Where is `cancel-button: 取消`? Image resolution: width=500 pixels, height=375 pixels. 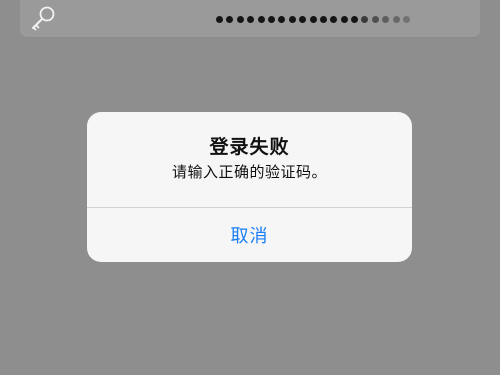 cancel-button: 取消 is located at coordinates (249, 234).